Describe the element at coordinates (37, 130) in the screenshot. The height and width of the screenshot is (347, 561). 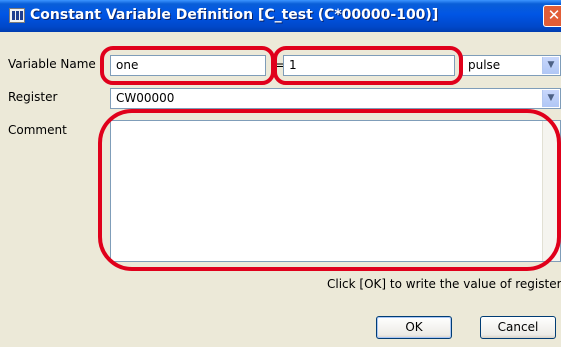
I see `comment-label: Comment` at that location.